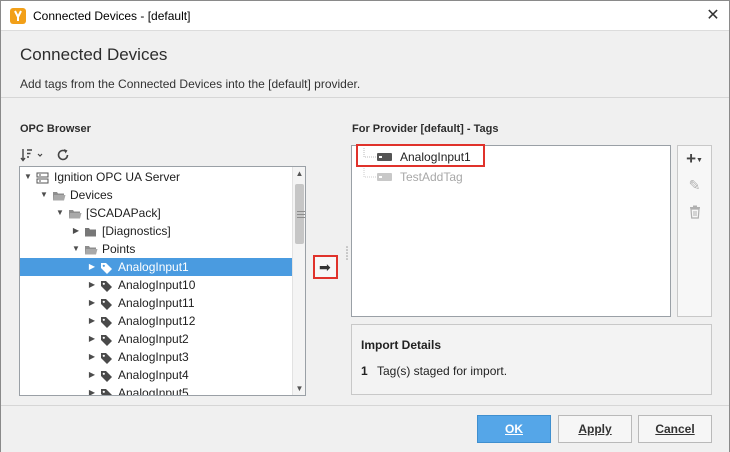 Image resolution: width=730 pixels, height=452 pixels. What do you see at coordinates (420, 155) in the screenshot?
I see `highlight-annotation` at bounding box center [420, 155].